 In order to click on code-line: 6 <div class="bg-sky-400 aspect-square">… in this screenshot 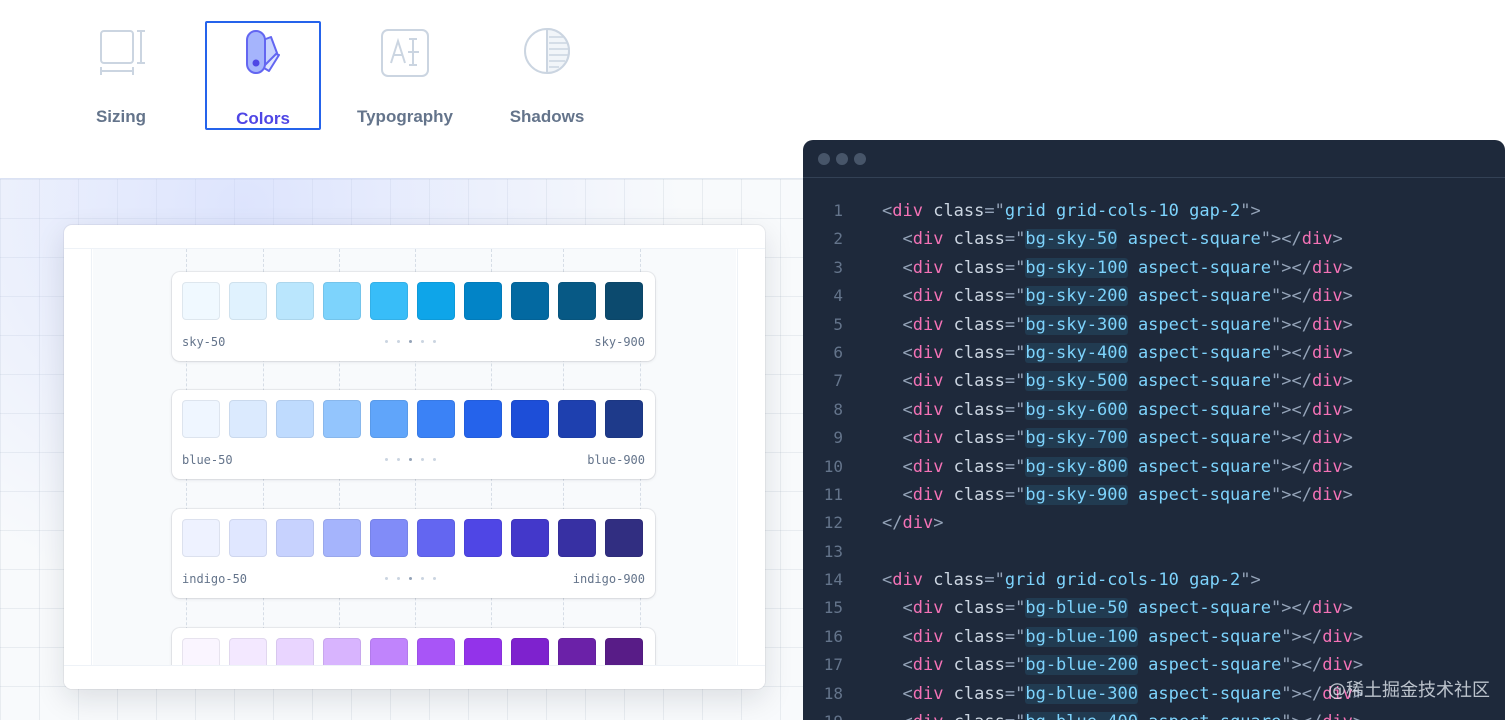, I will do `click(1154, 353)`.